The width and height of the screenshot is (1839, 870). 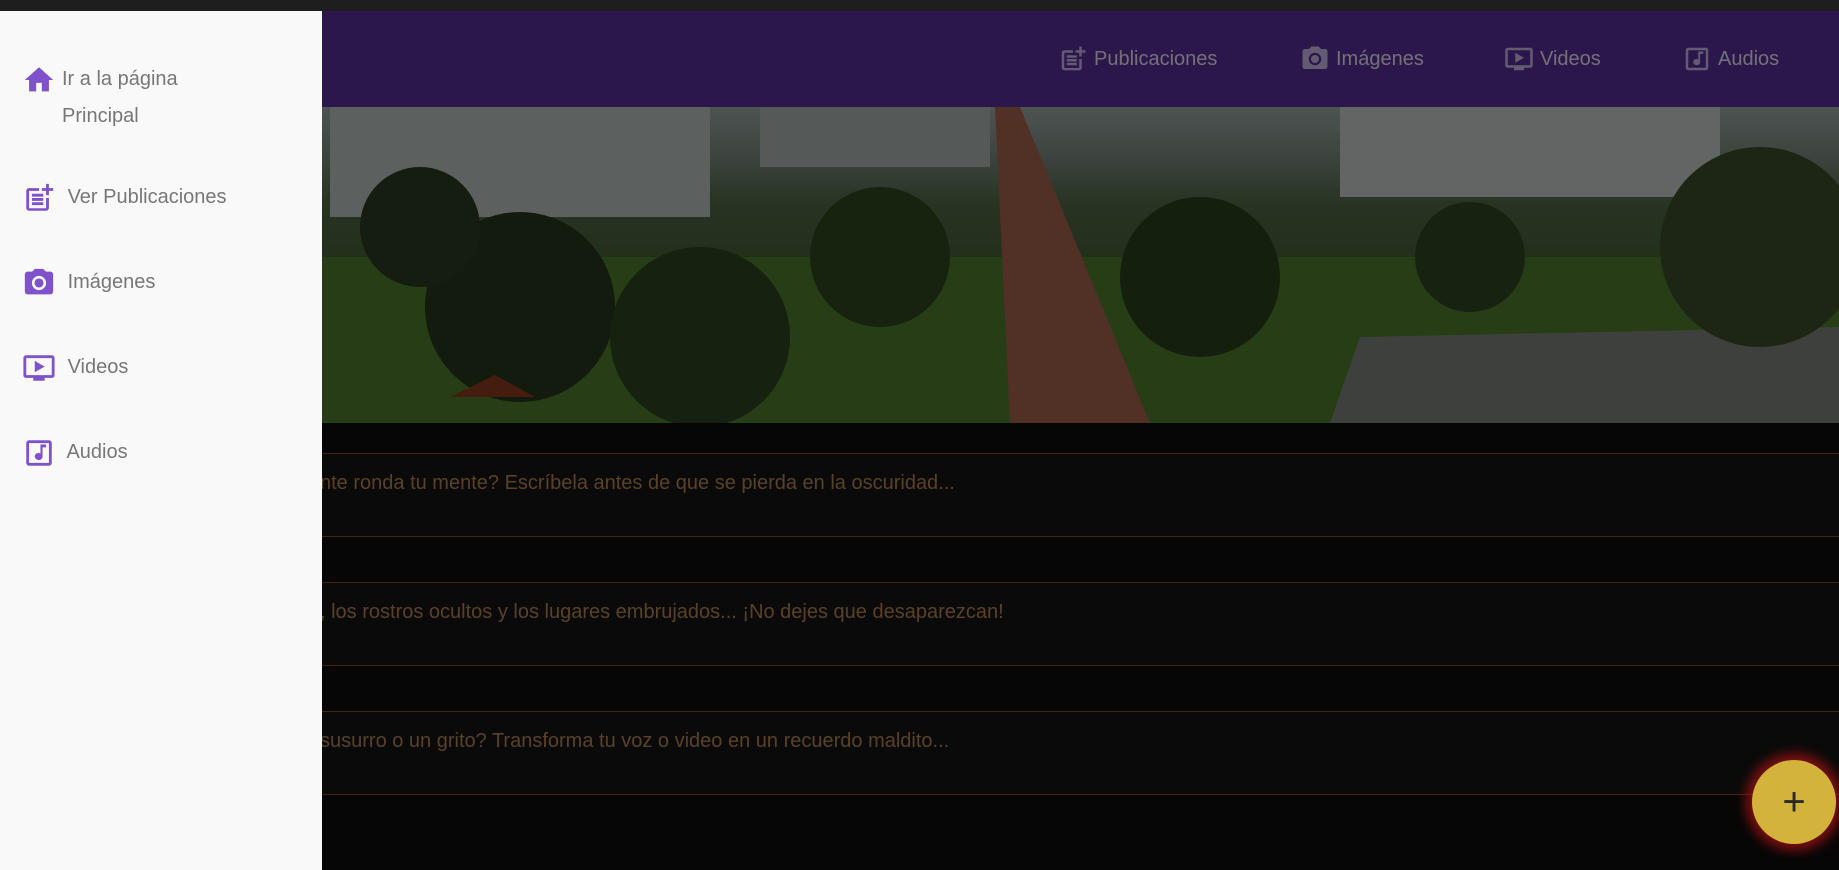 I want to click on drawer-item-videos: Videos, so click(x=75, y=367).